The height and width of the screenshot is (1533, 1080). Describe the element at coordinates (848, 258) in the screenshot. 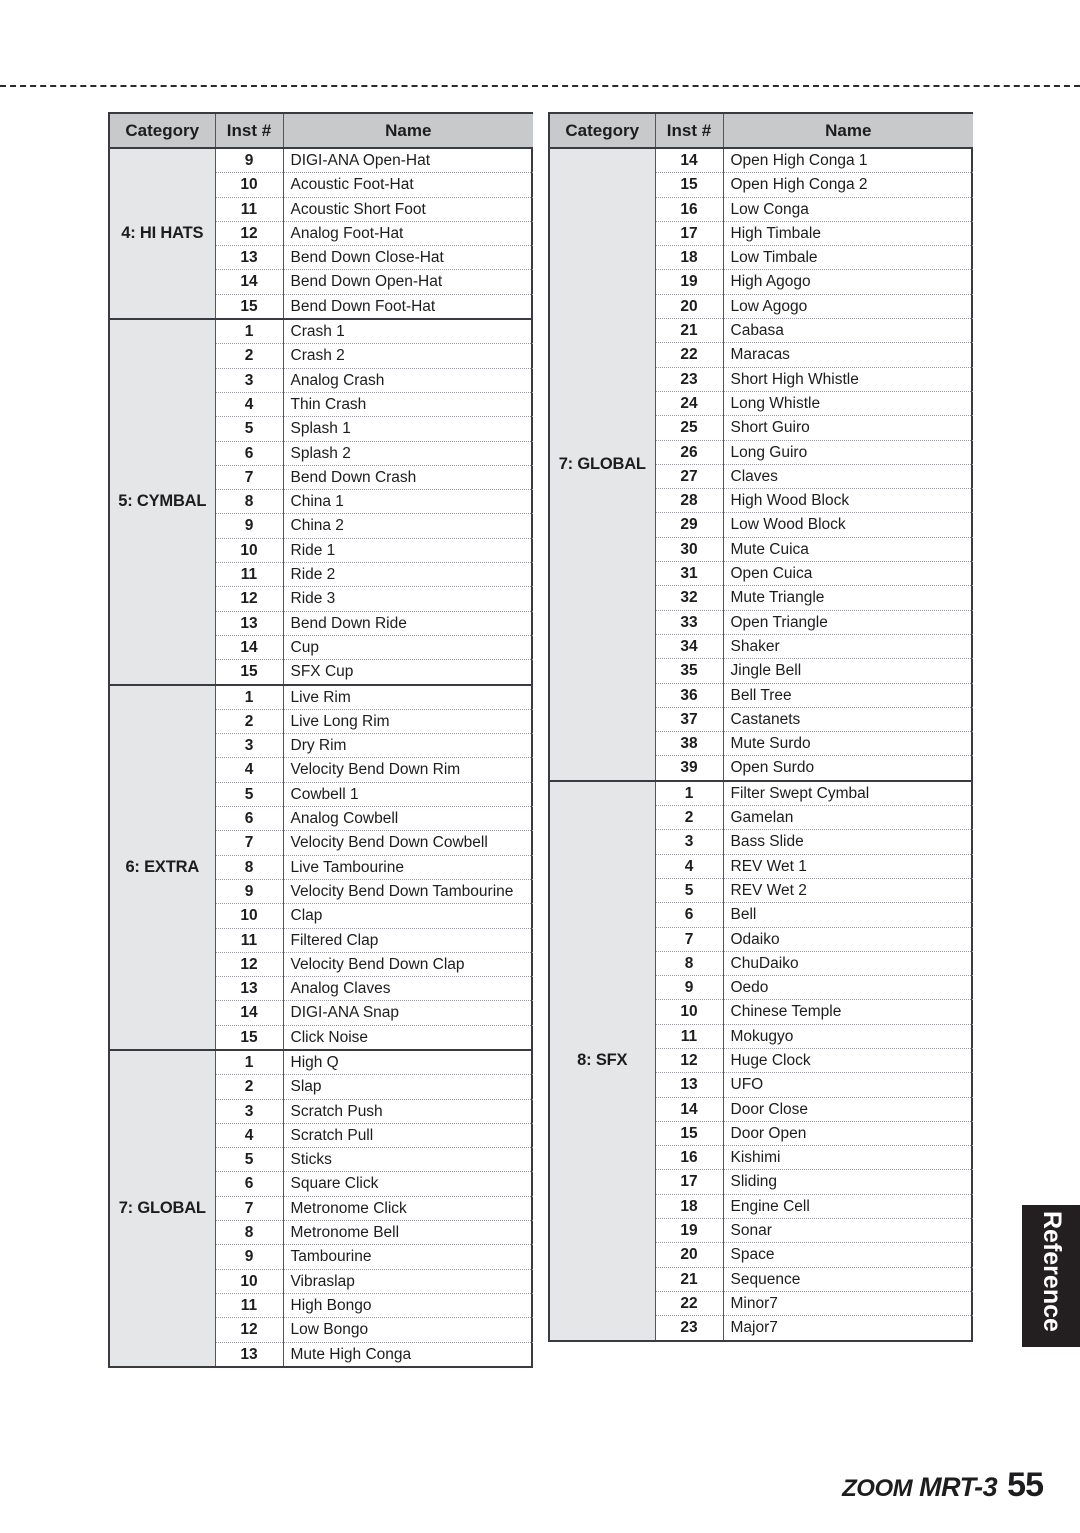

I see `instrument-name-cell: Low Timbale` at that location.